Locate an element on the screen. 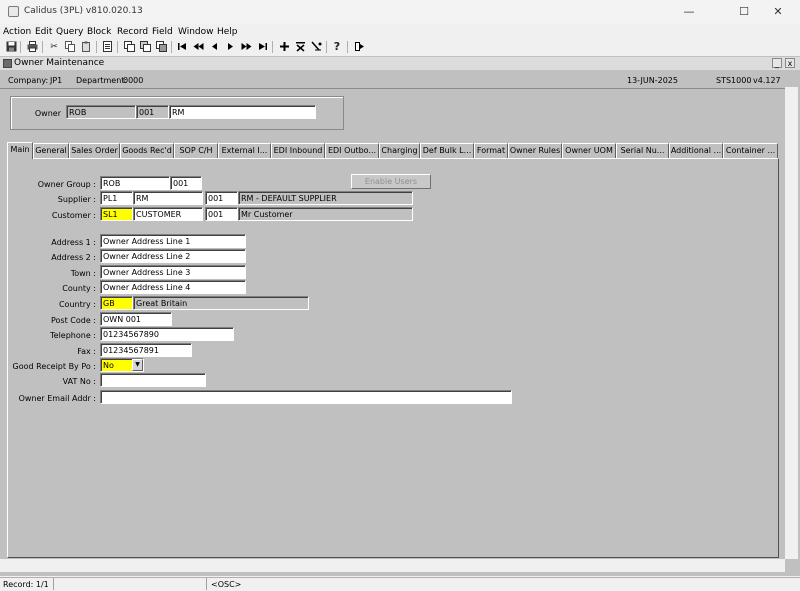 This screenshot has width=800, height=591. first-record-icon is located at coordinates (182, 47).